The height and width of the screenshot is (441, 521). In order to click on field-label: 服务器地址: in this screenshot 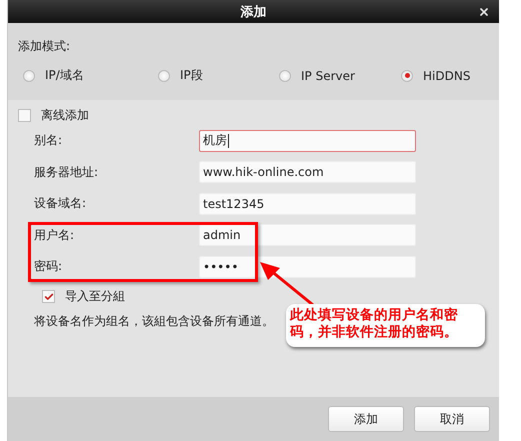, I will do `click(67, 172)`.